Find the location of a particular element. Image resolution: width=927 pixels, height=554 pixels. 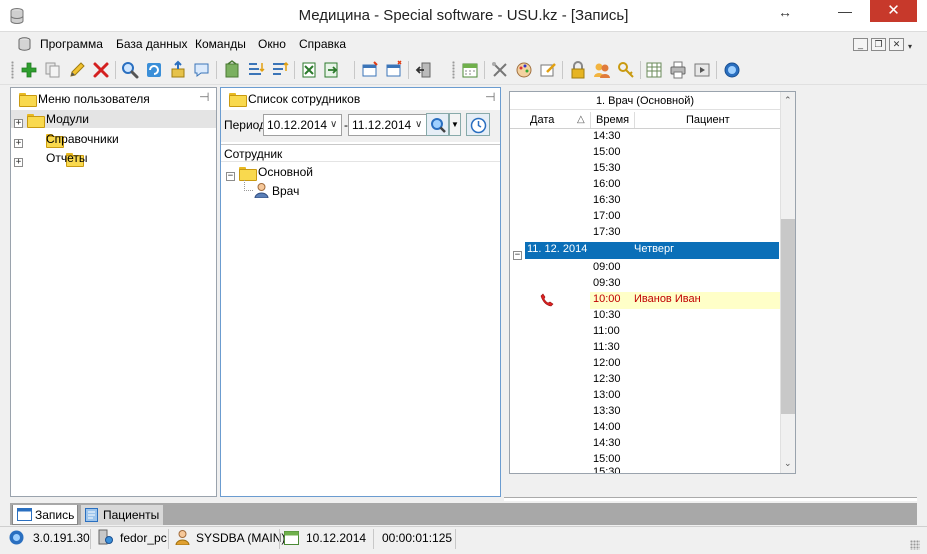

menu-database: База данных is located at coordinates (151, 44).